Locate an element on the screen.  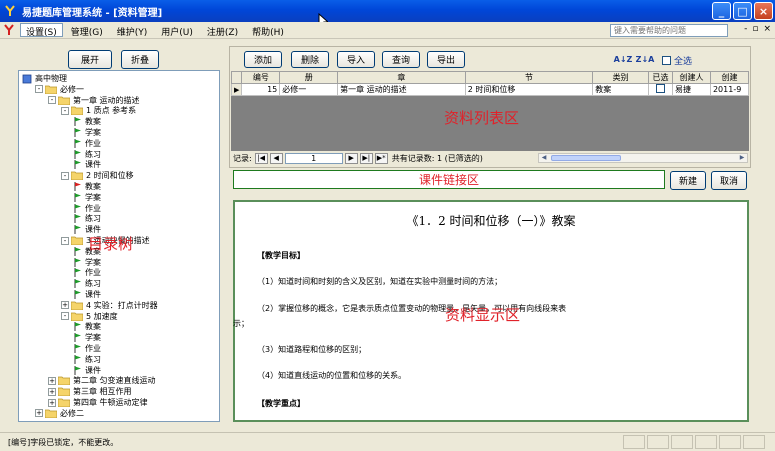
close-button: × is located at coordinates (763, 11).